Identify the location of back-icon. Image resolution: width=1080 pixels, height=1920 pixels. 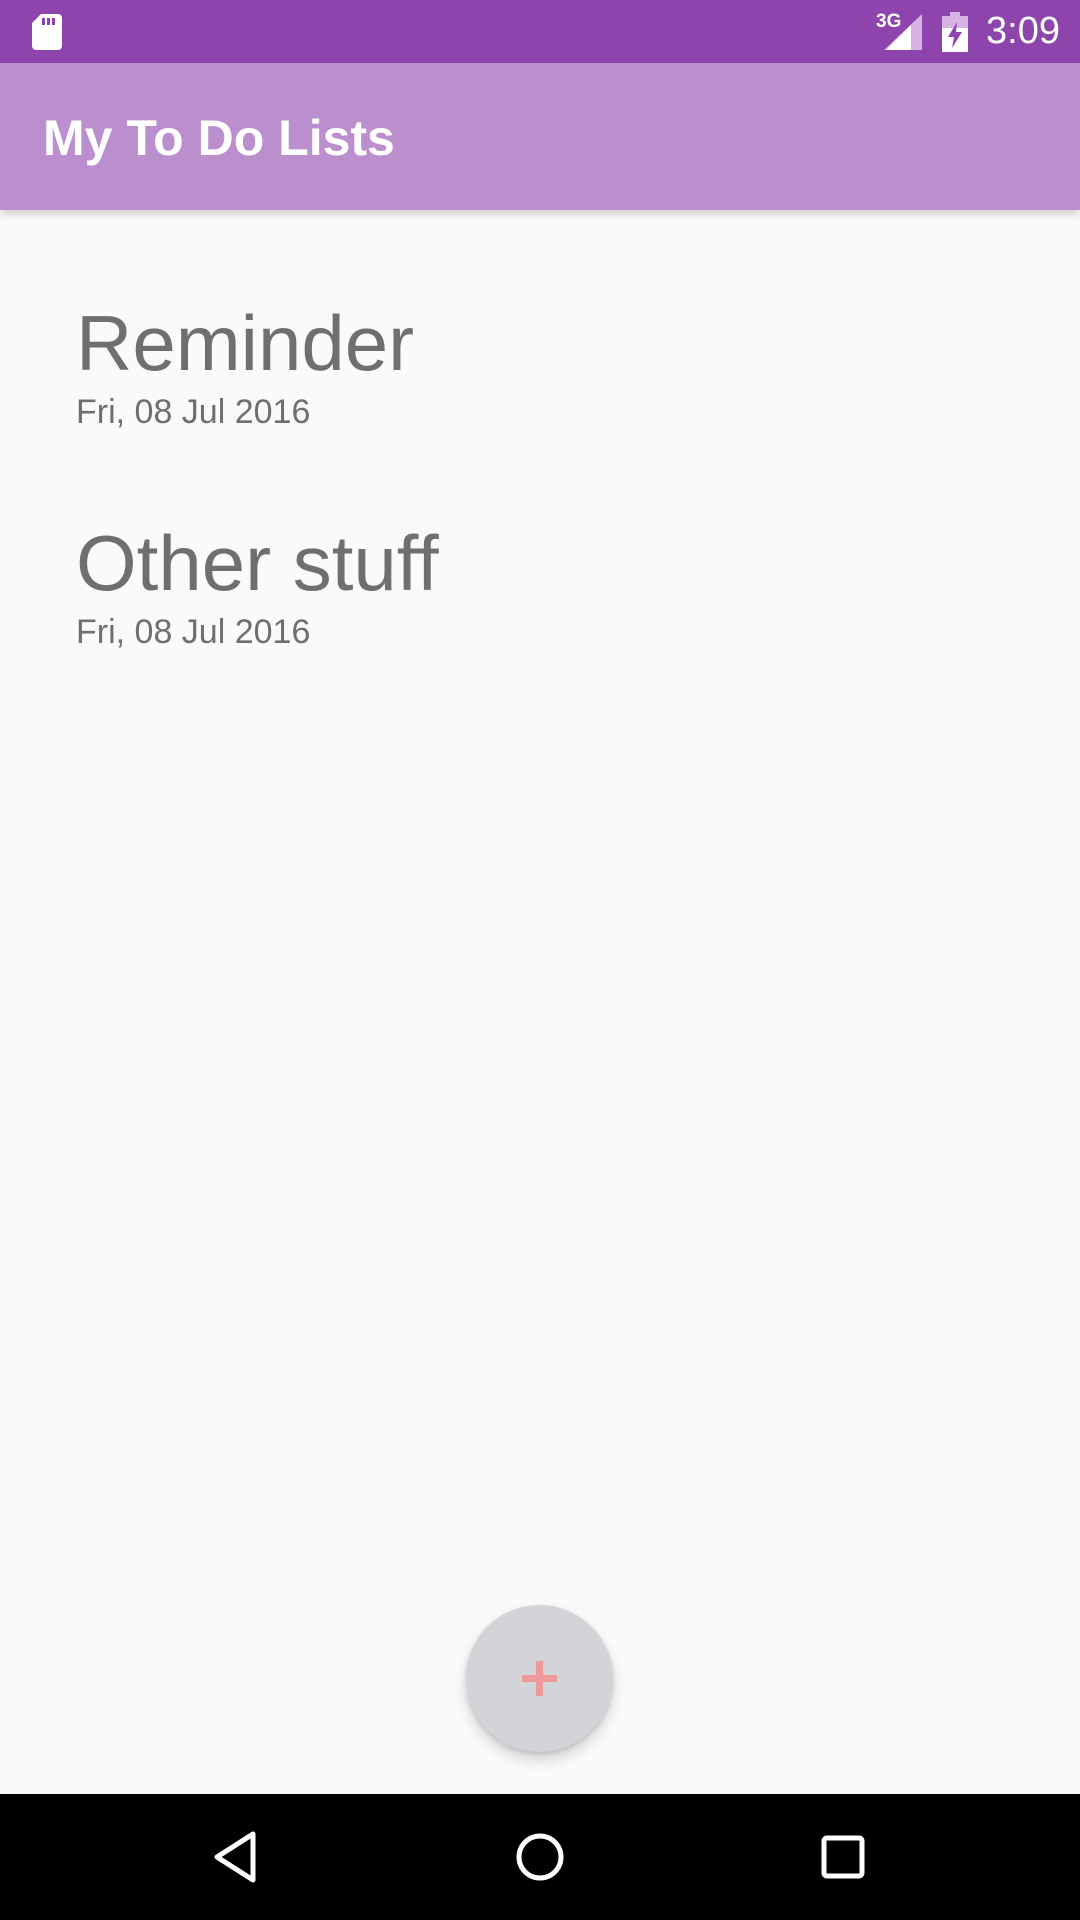
(236, 1857).